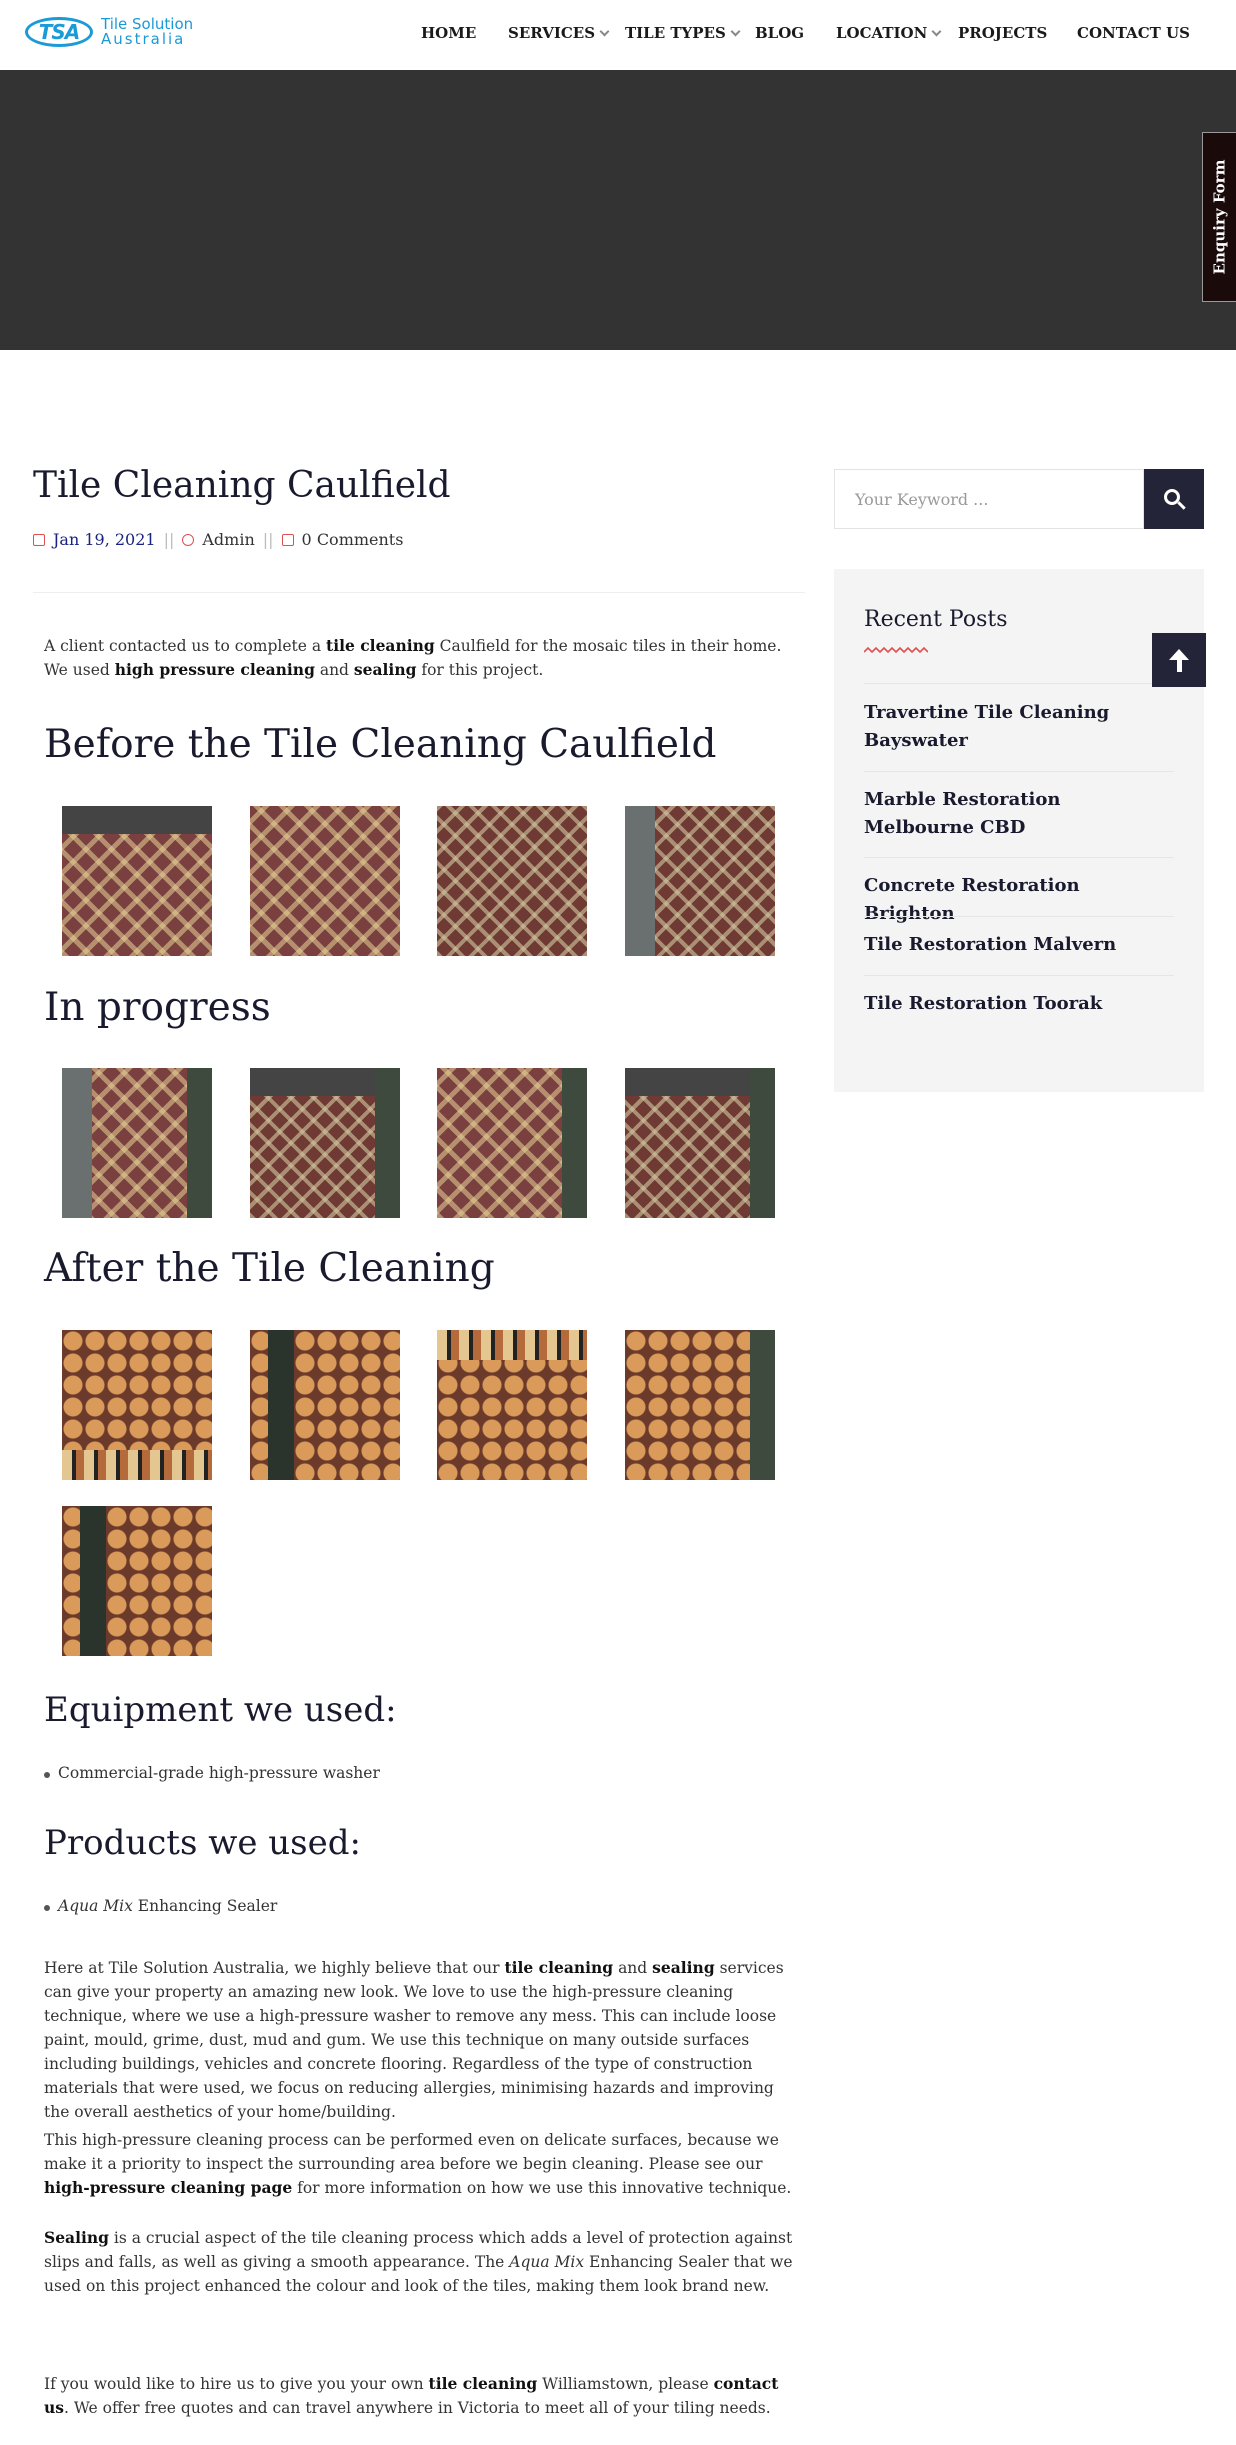 The width and height of the screenshot is (1236, 2445). I want to click on enquiry-form-label: Enquiry Form, so click(1219, 217).